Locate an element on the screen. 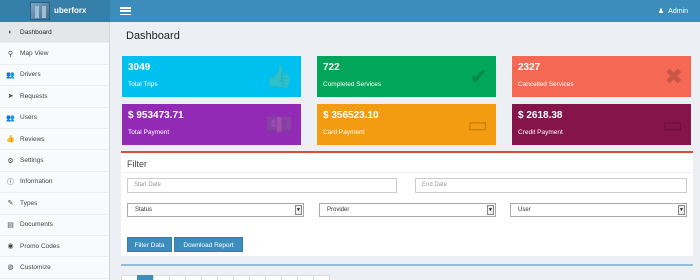 This screenshot has width=700, height=280. sidebar-item-documents: ▤ Documents is located at coordinates (54, 225).